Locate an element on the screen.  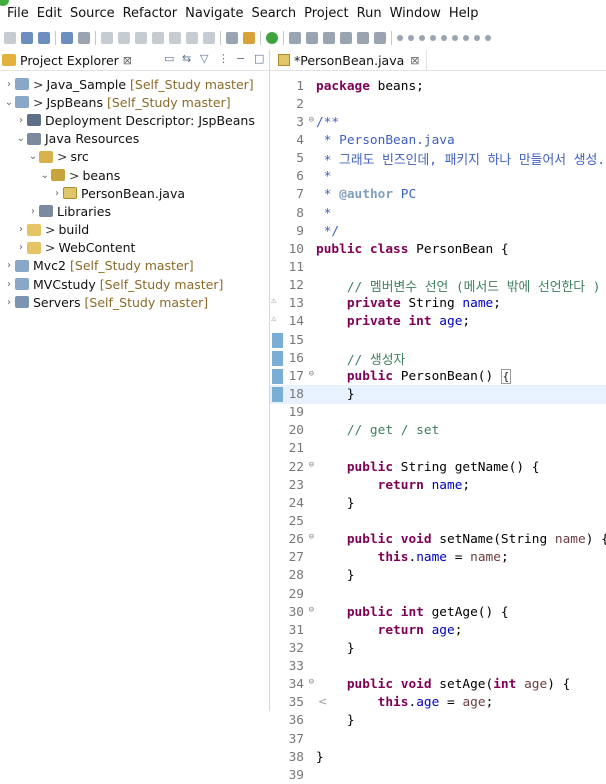
menu-run: Run is located at coordinates (369, 13).